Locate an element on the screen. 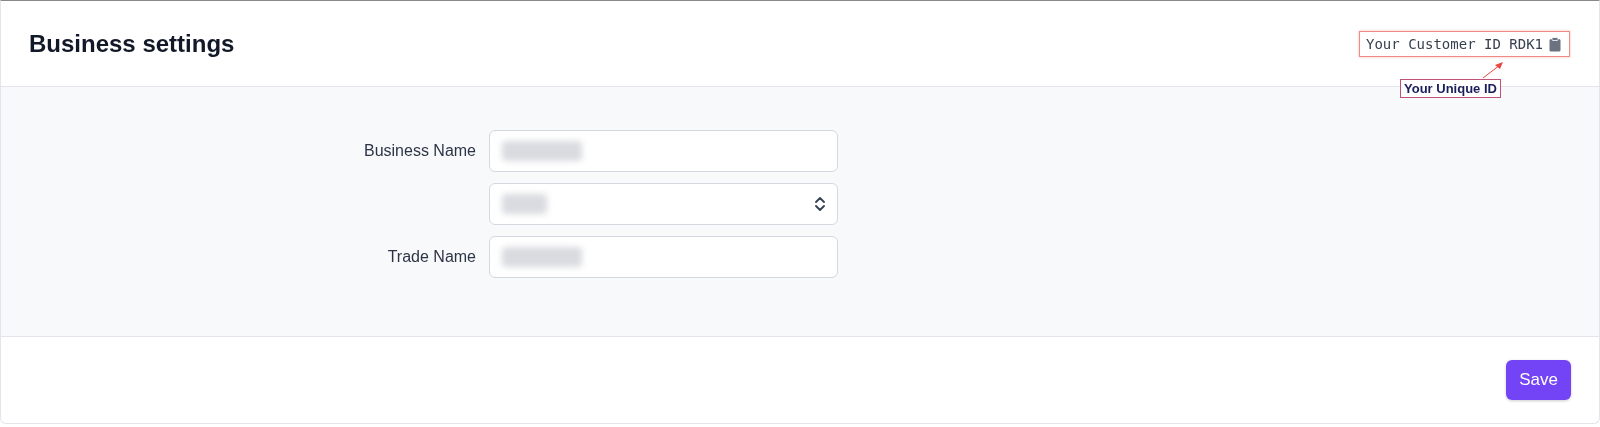 The width and height of the screenshot is (1600, 427). select-field is located at coordinates (663, 204).